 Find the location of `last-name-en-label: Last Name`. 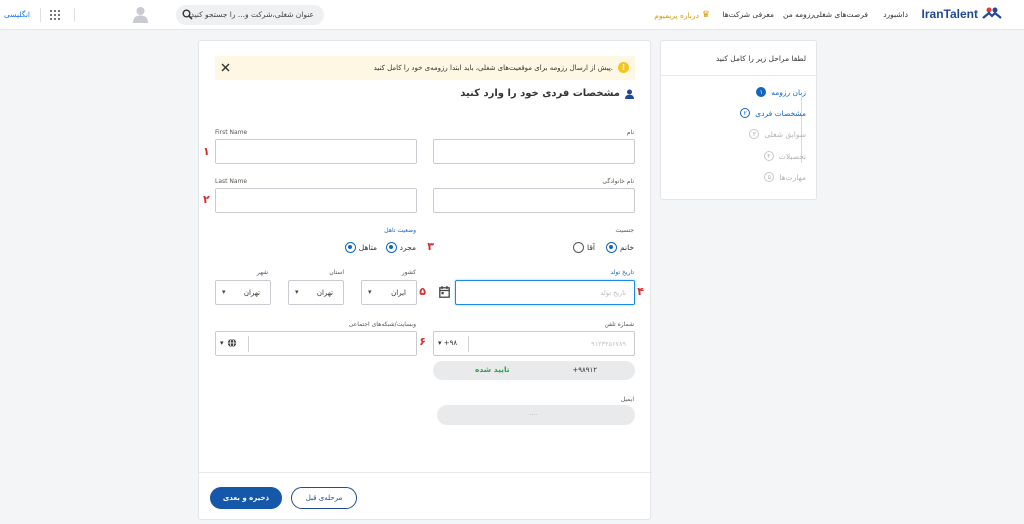

last-name-en-label: Last Name is located at coordinates (231, 181).